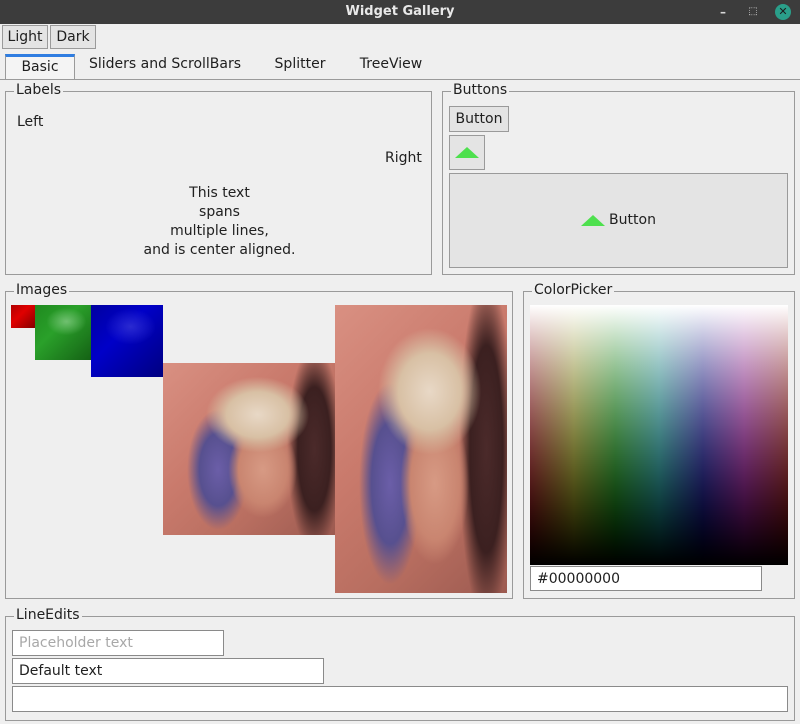 The height and width of the screenshot is (724, 800). I want to click on labels-group-title: Labels, so click(39, 90).